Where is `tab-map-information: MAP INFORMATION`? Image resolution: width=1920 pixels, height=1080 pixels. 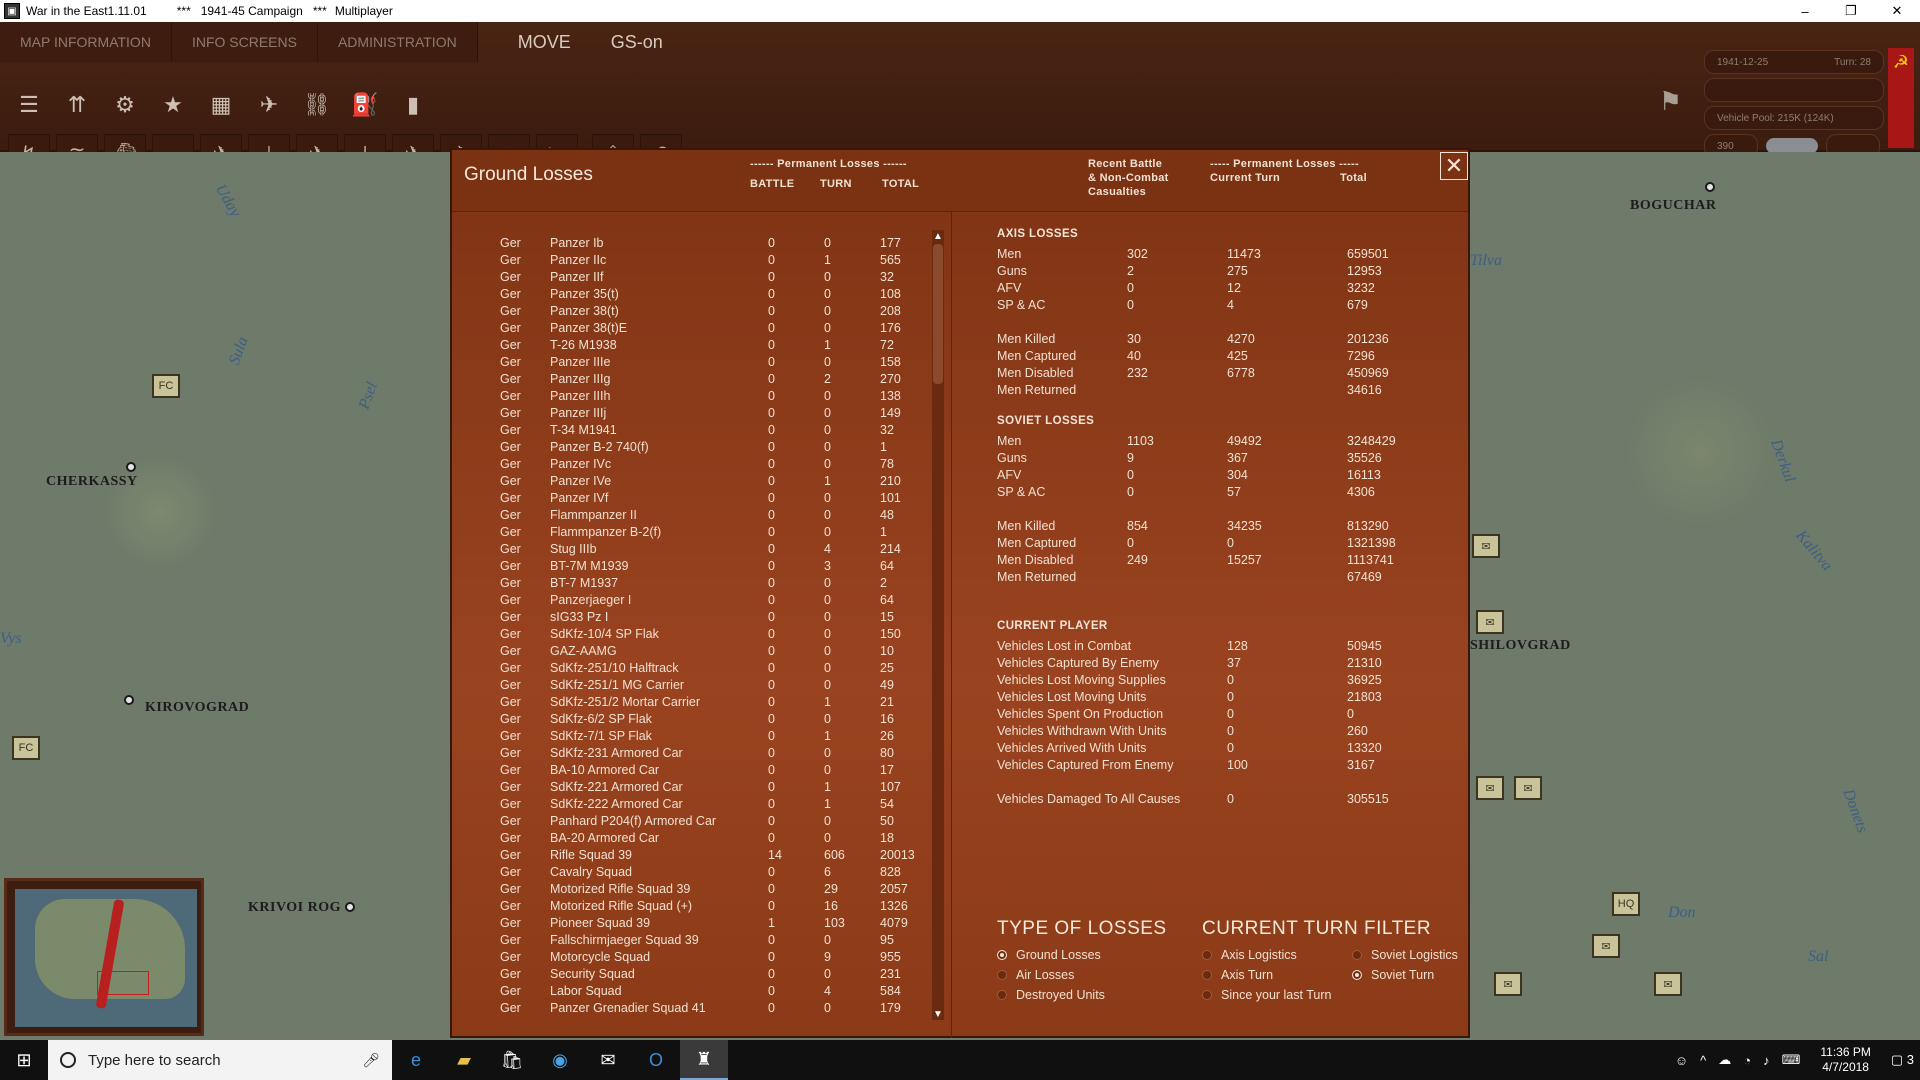
tab-map-information: MAP INFORMATION is located at coordinates (86, 42).